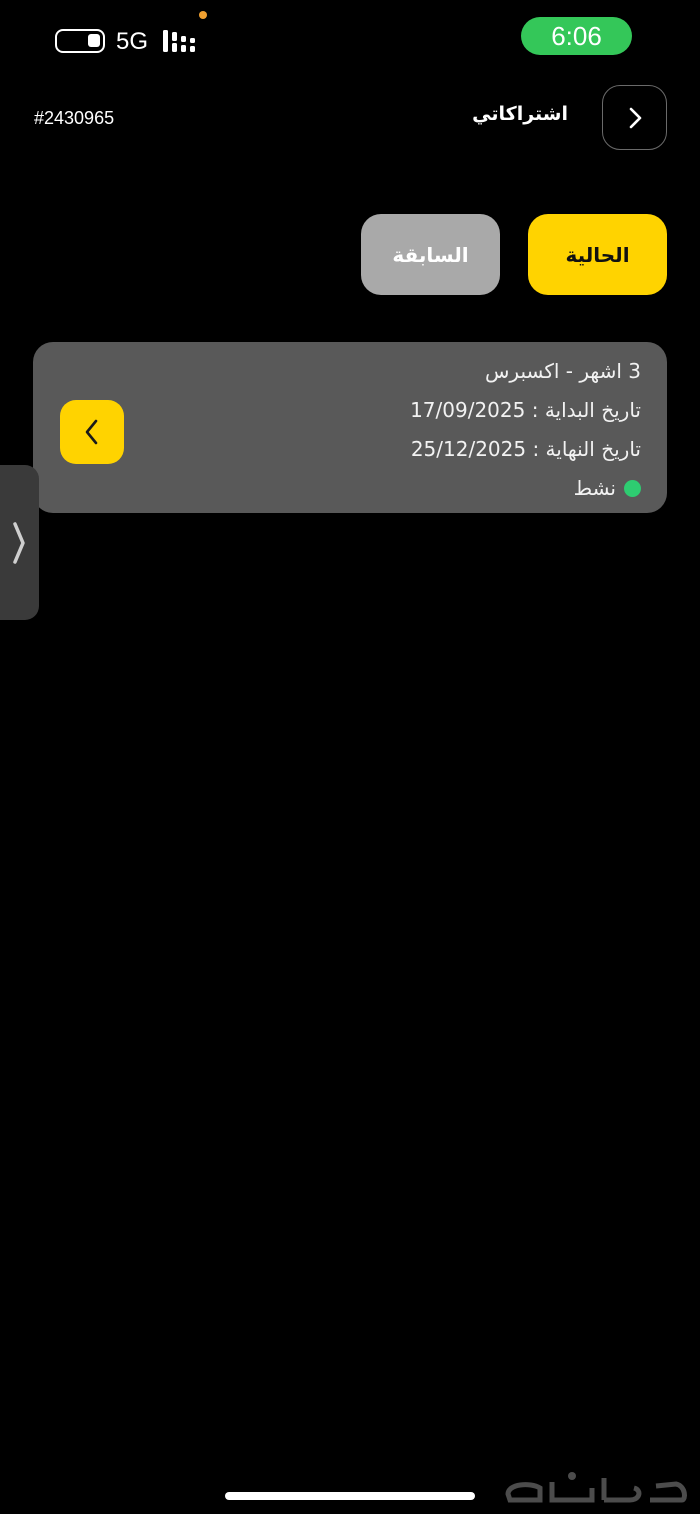 This screenshot has height=1514, width=700. Describe the element at coordinates (430, 254) in the screenshot. I see `tab-previous: السابقة` at that location.